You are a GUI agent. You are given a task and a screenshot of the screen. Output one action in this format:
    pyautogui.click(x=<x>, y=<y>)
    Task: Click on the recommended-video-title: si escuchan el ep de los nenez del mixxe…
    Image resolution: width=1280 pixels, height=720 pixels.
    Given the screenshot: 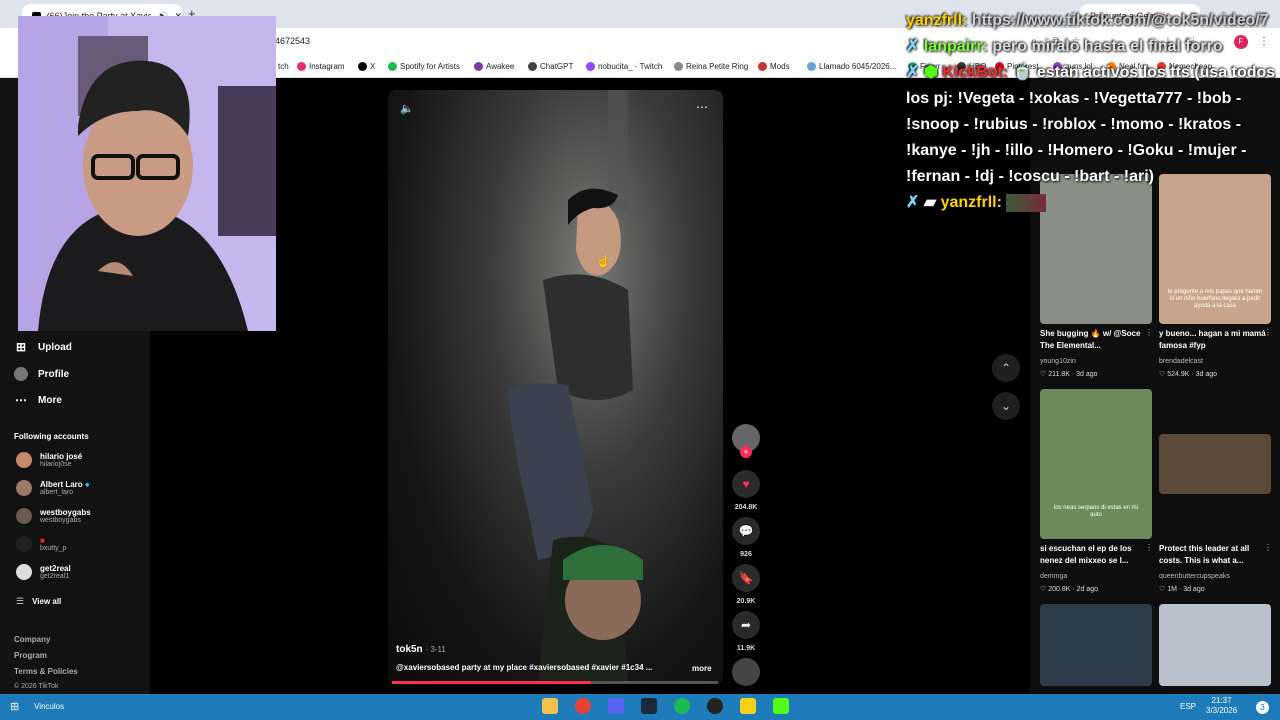 What is the action you would take?
    pyautogui.click(x=1096, y=555)
    